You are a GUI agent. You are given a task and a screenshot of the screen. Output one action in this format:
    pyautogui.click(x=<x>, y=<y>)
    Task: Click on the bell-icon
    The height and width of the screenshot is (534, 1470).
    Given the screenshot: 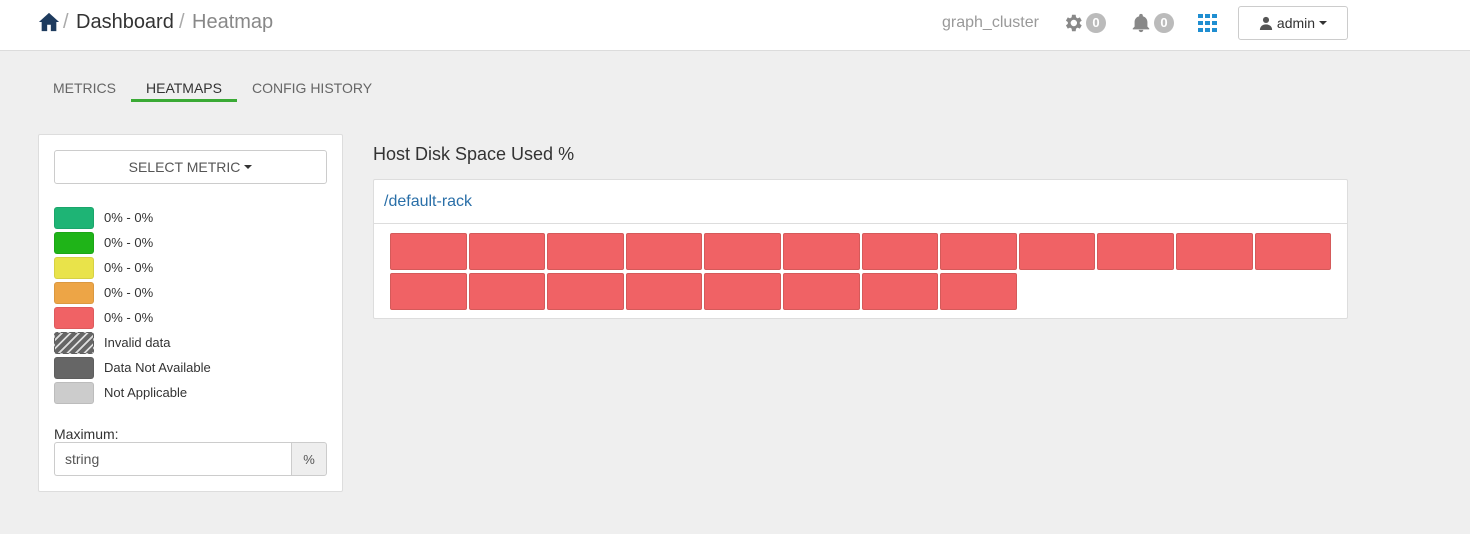 What is the action you would take?
    pyautogui.click(x=1141, y=23)
    